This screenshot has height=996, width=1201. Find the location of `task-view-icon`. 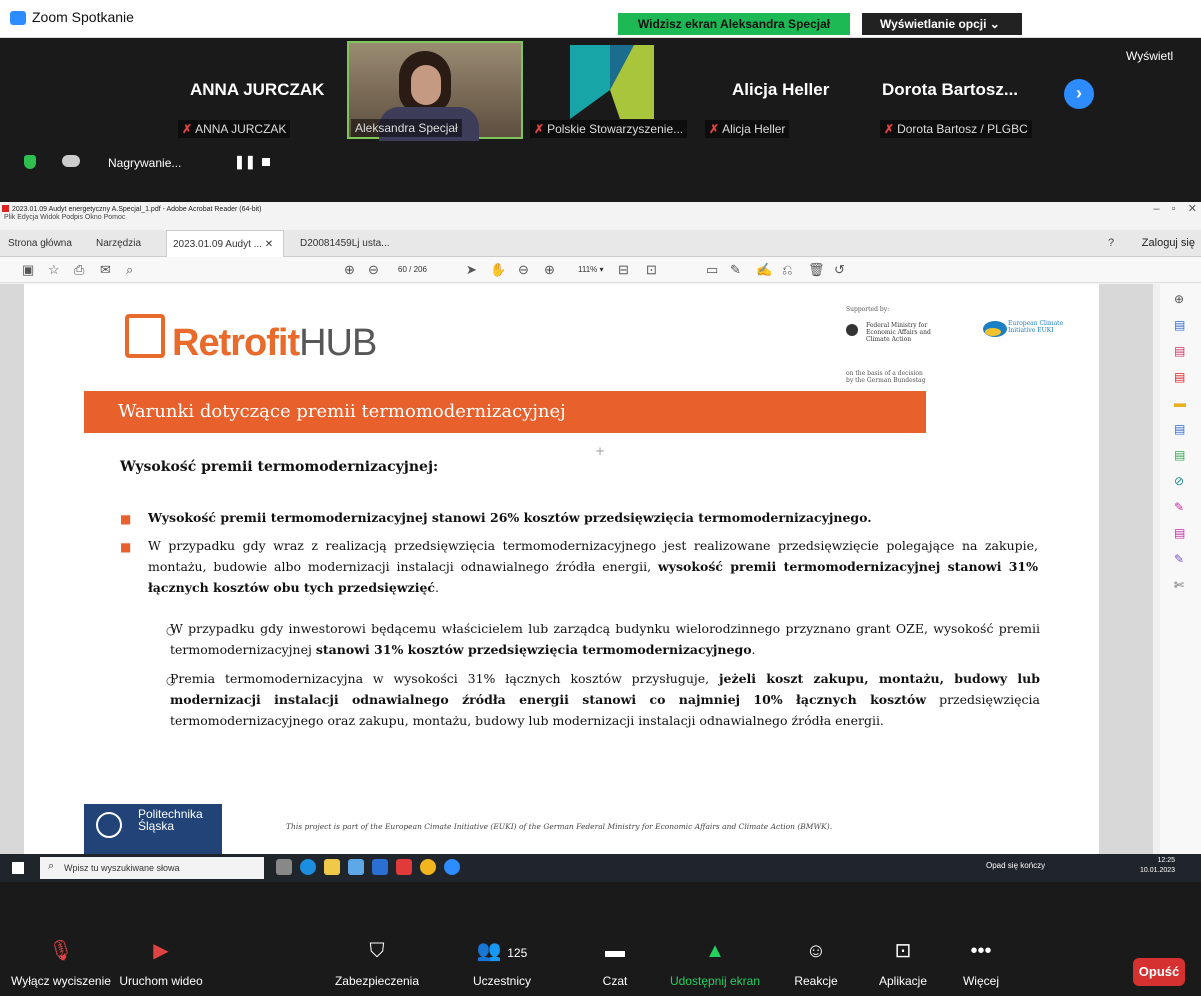

task-view-icon is located at coordinates (284, 867).